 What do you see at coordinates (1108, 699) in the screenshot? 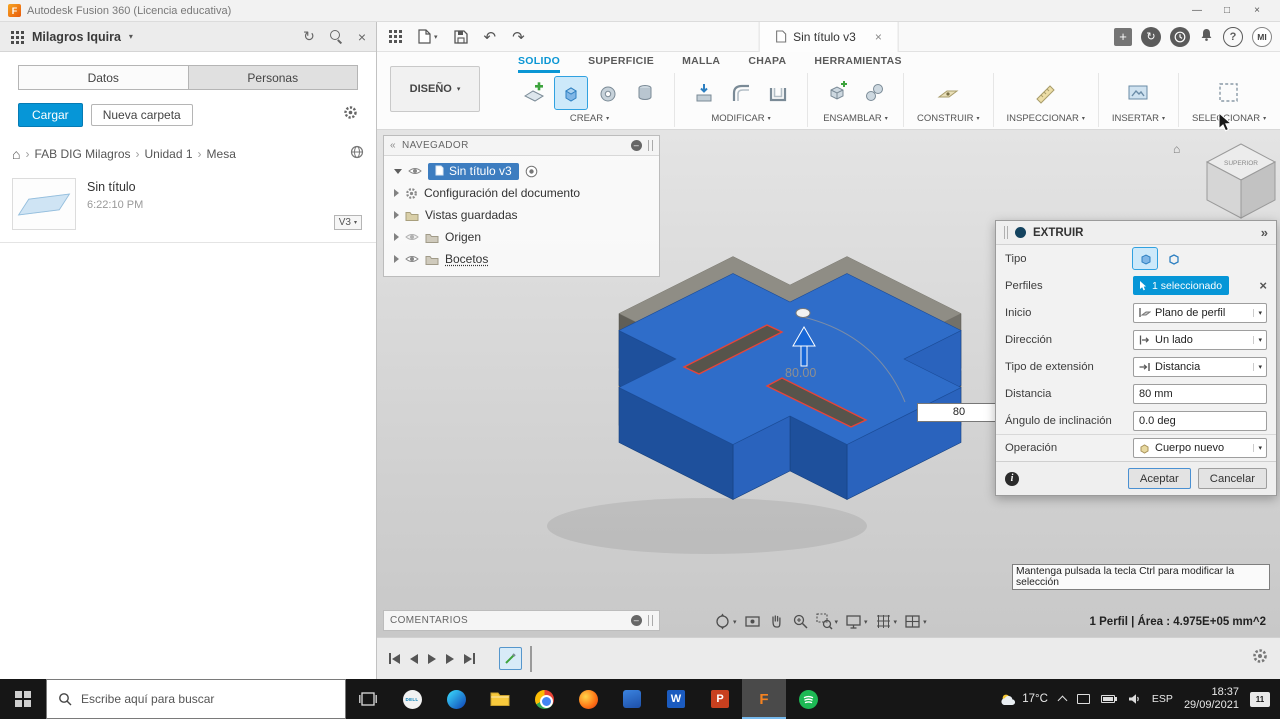
I see `battery-icon` at bounding box center [1108, 699].